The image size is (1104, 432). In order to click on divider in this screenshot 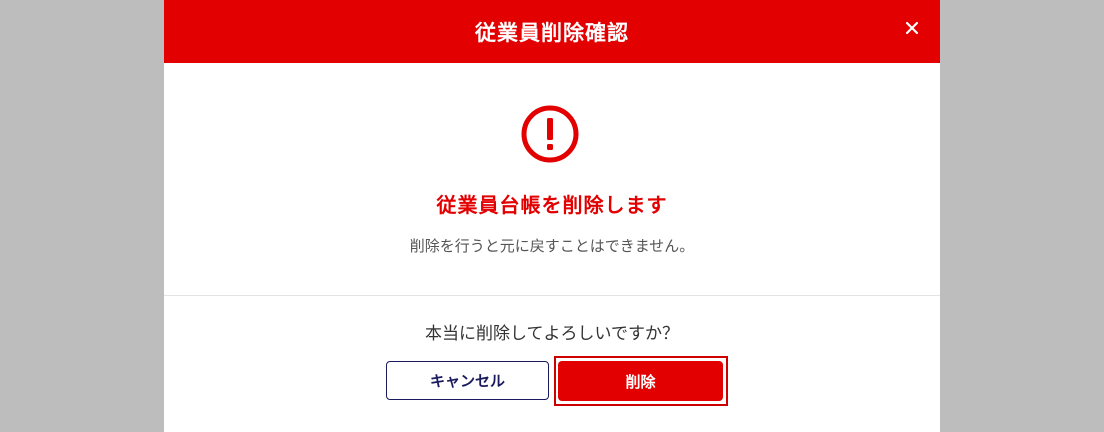, I will do `click(552, 295)`.